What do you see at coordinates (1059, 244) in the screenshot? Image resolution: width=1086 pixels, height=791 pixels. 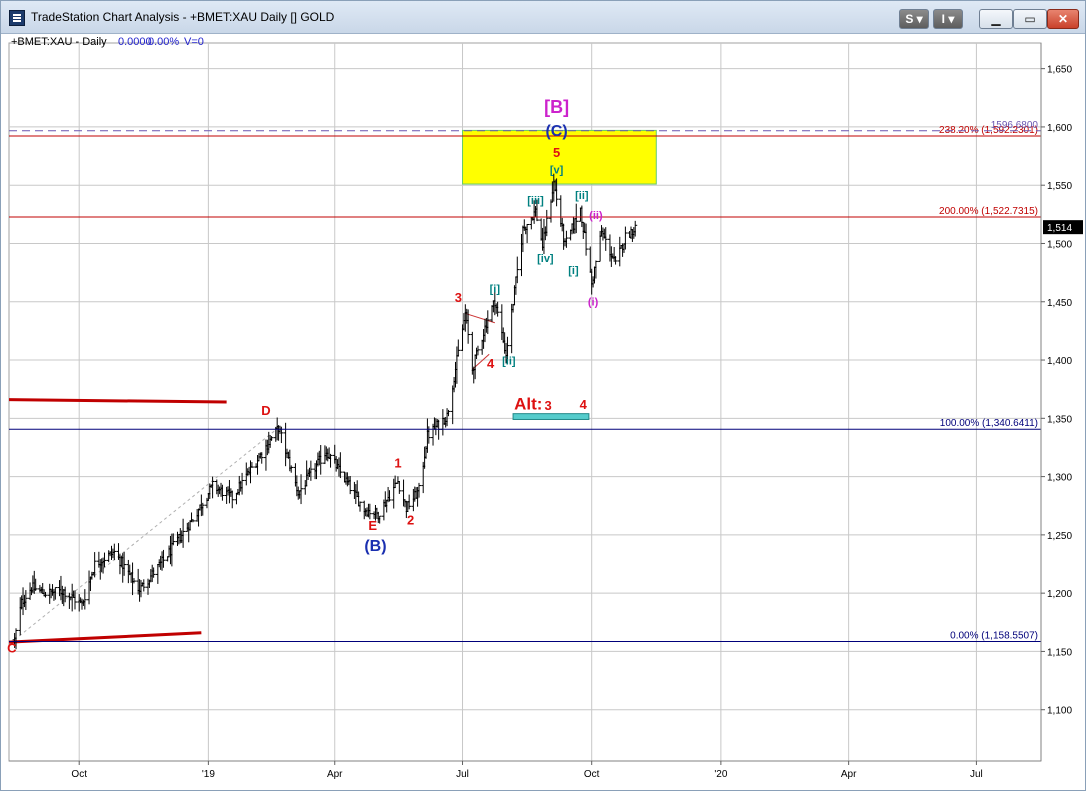 I see `y-tick-label-3: 1,500` at bounding box center [1059, 244].